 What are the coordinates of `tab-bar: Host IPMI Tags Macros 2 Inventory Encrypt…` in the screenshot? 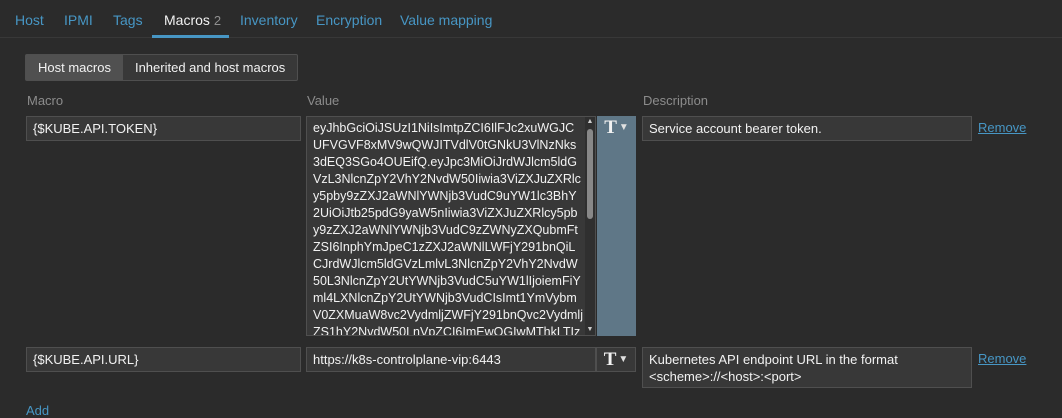 It's located at (531, 19).